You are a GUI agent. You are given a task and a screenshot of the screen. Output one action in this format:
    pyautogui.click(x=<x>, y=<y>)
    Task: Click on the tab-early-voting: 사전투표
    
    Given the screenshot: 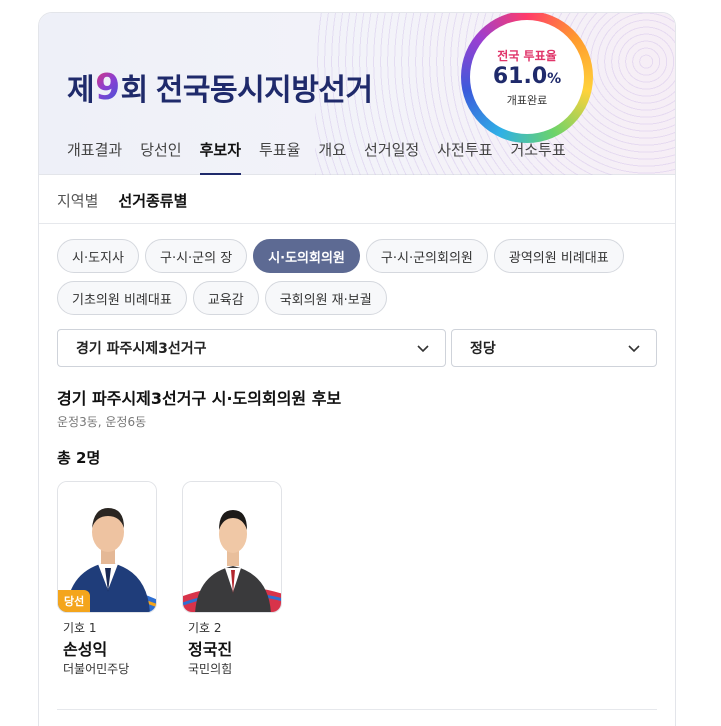 What is the action you would take?
    pyautogui.click(x=464, y=156)
    